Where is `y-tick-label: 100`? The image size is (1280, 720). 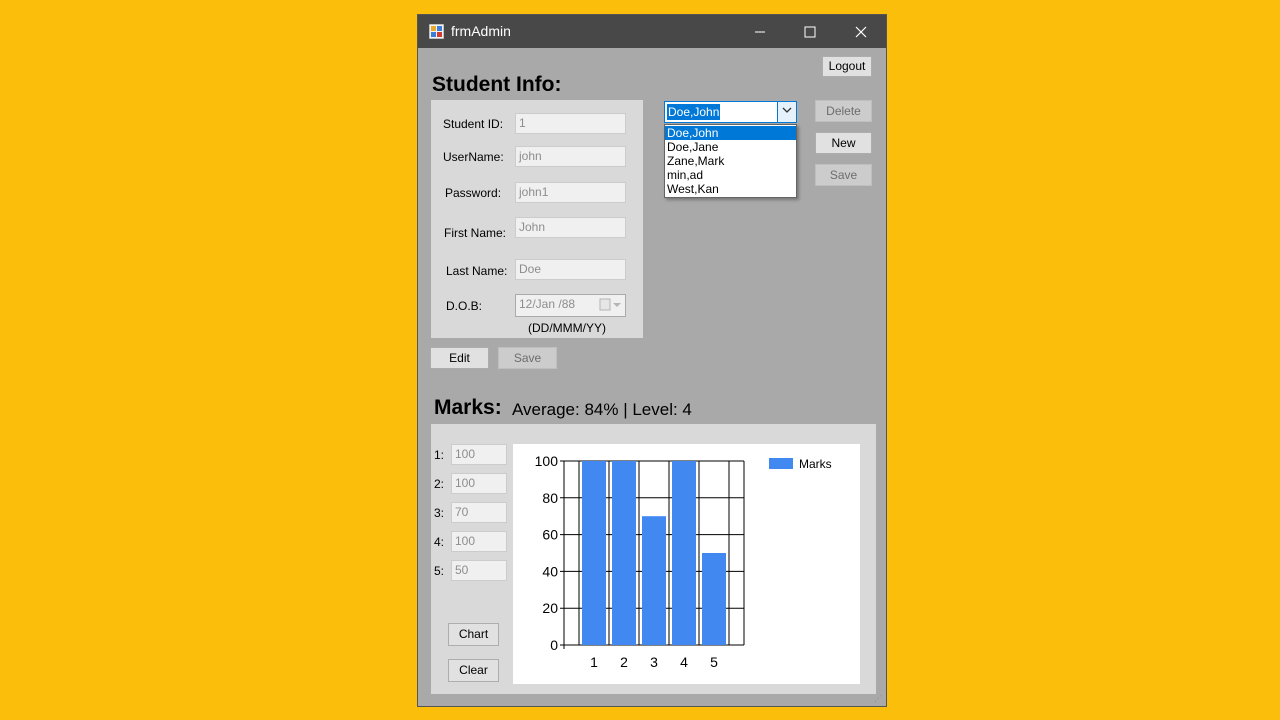 y-tick-label: 100 is located at coordinates (547, 461).